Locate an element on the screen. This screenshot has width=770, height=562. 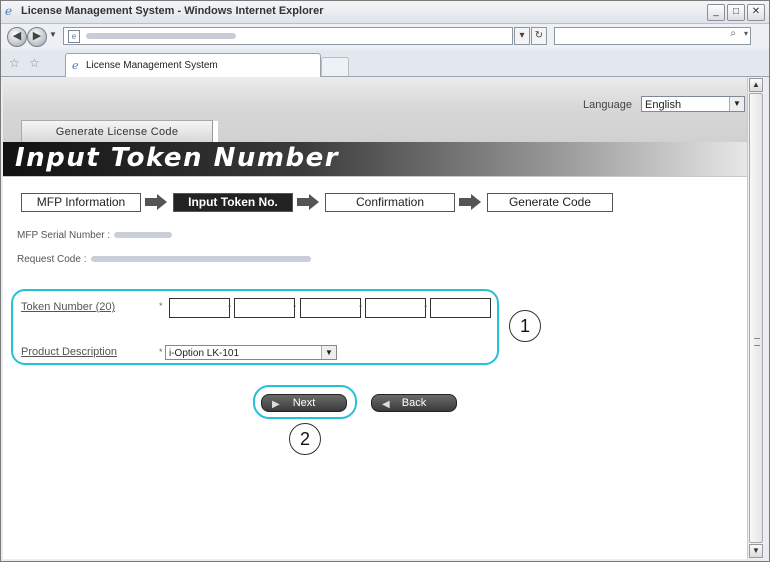
play-right-icon: ▶ is located at coordinates (276, 404).